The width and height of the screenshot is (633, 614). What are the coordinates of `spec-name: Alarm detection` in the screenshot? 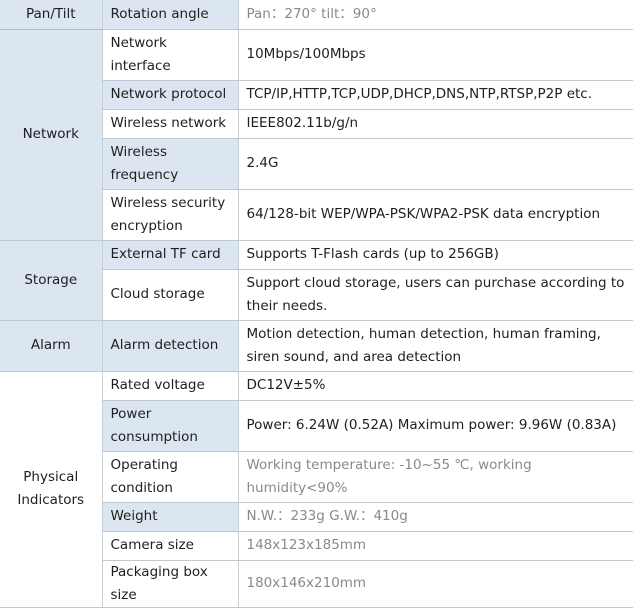 It's located at (169, 346).